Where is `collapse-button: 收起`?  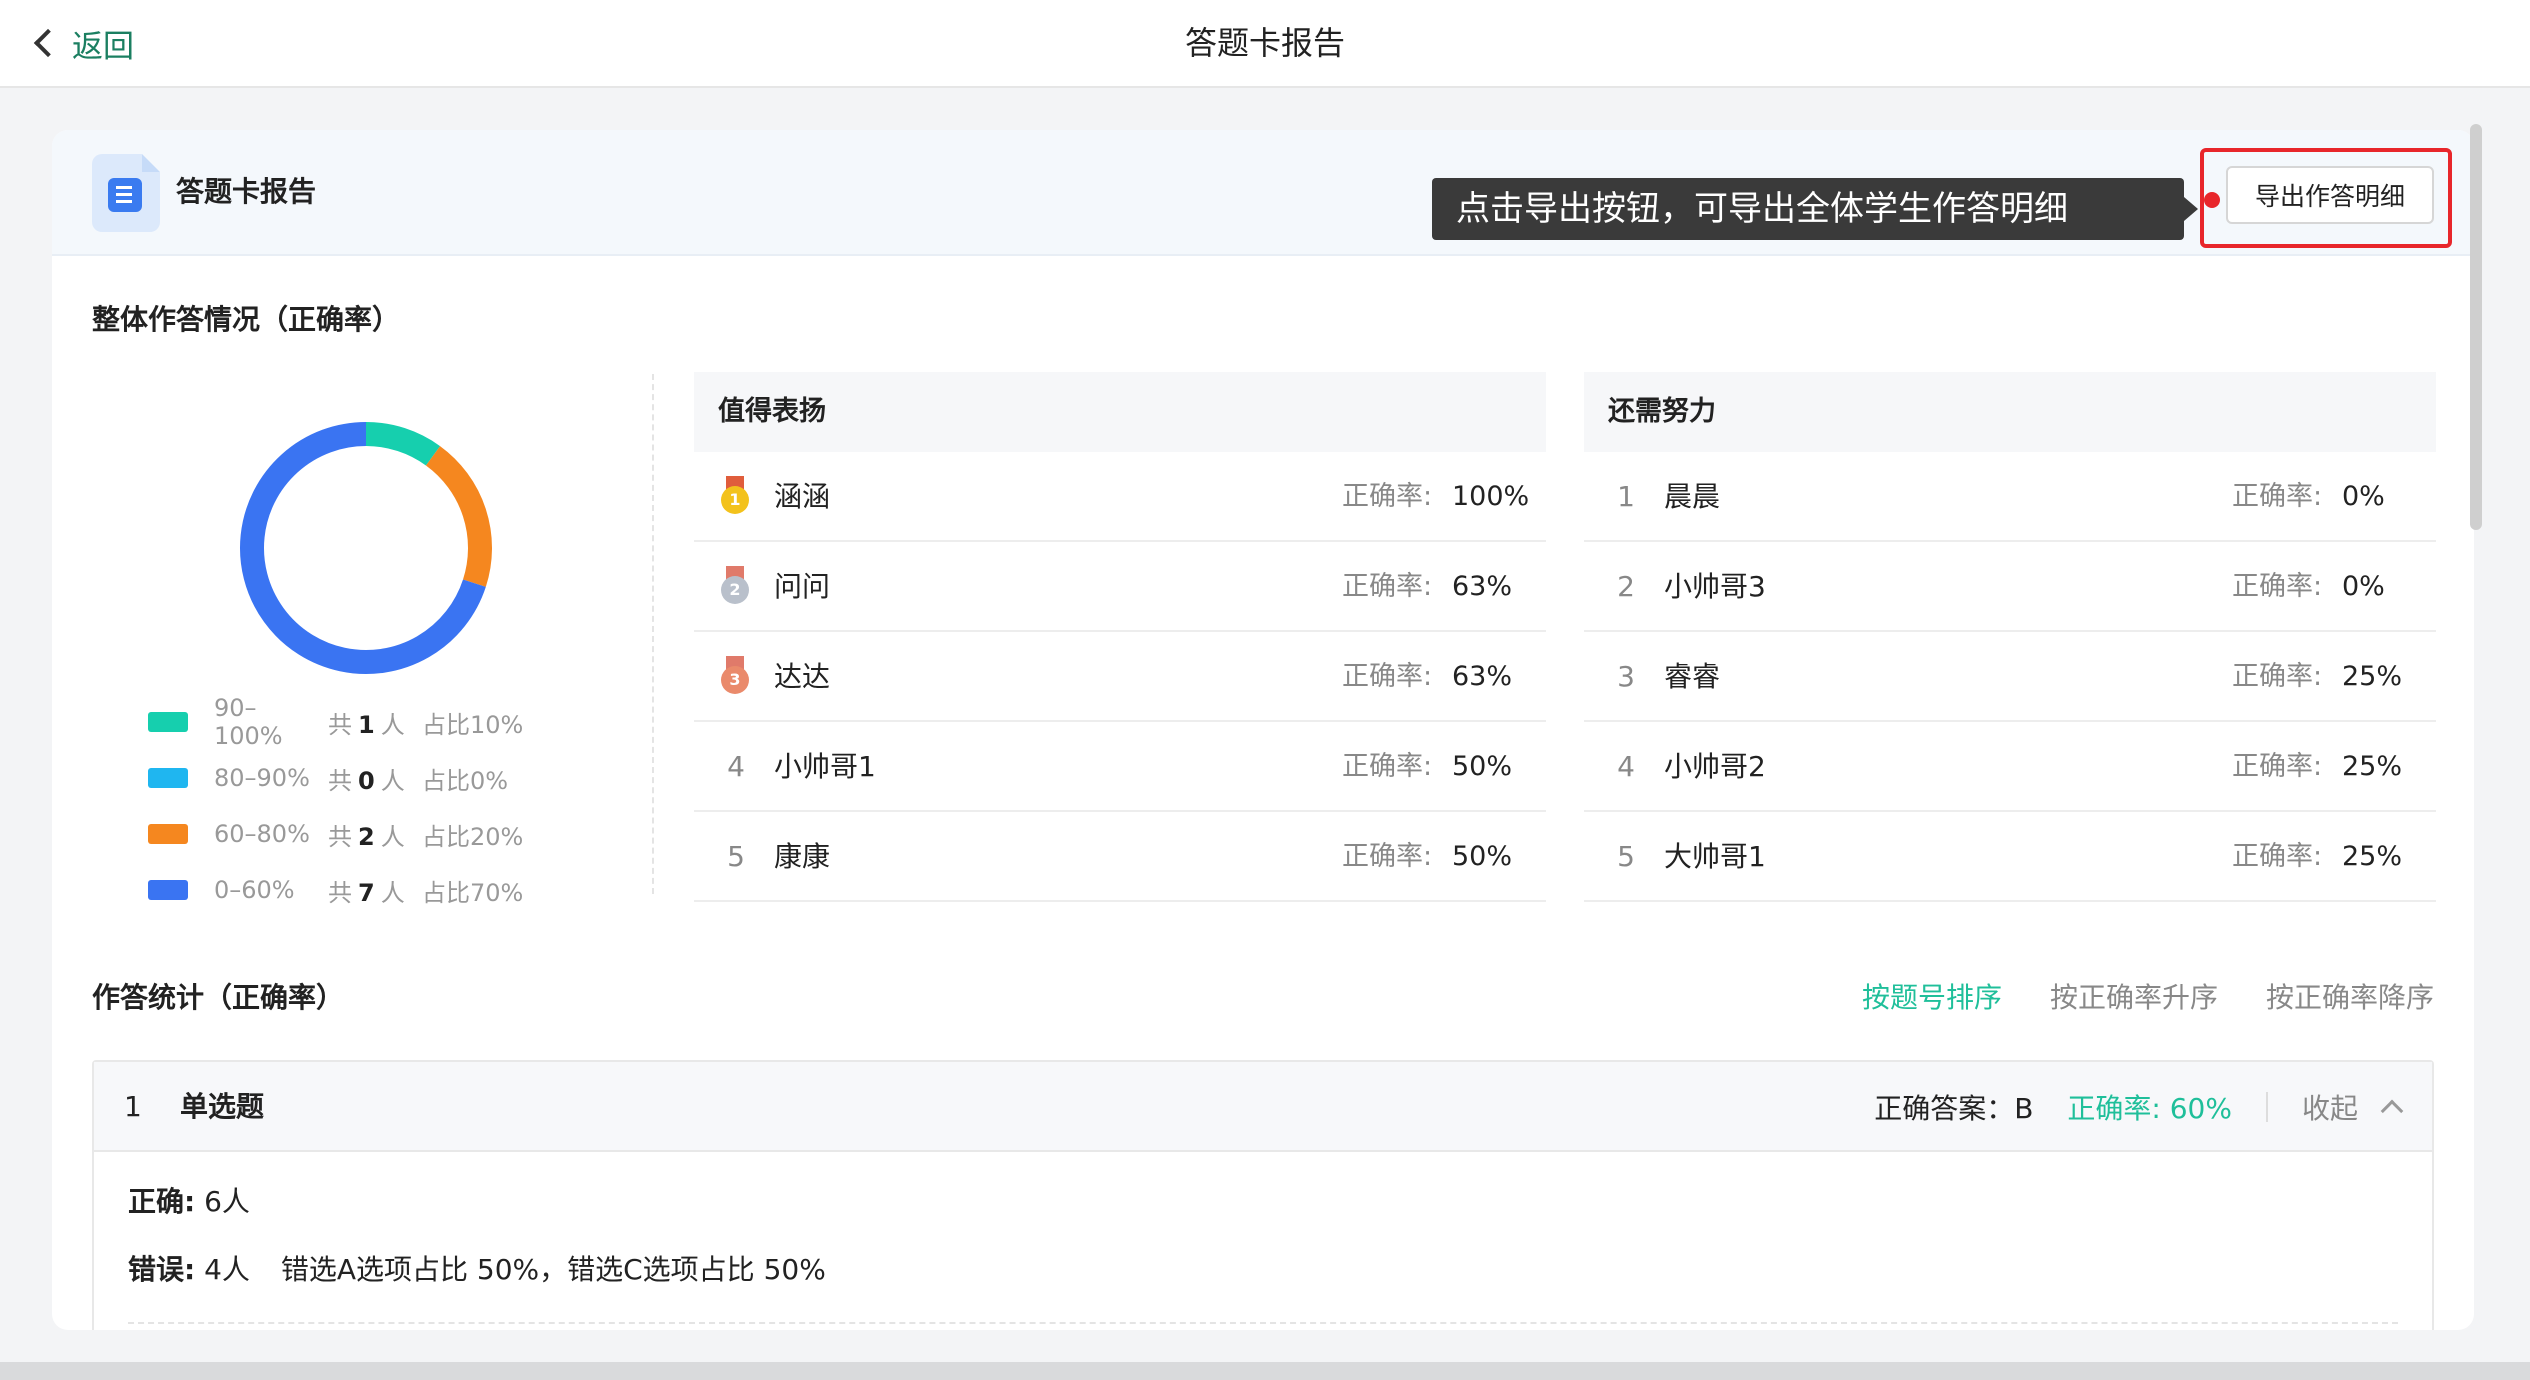 collapse-button: 收起 is located at coordinates (2352, 1107).